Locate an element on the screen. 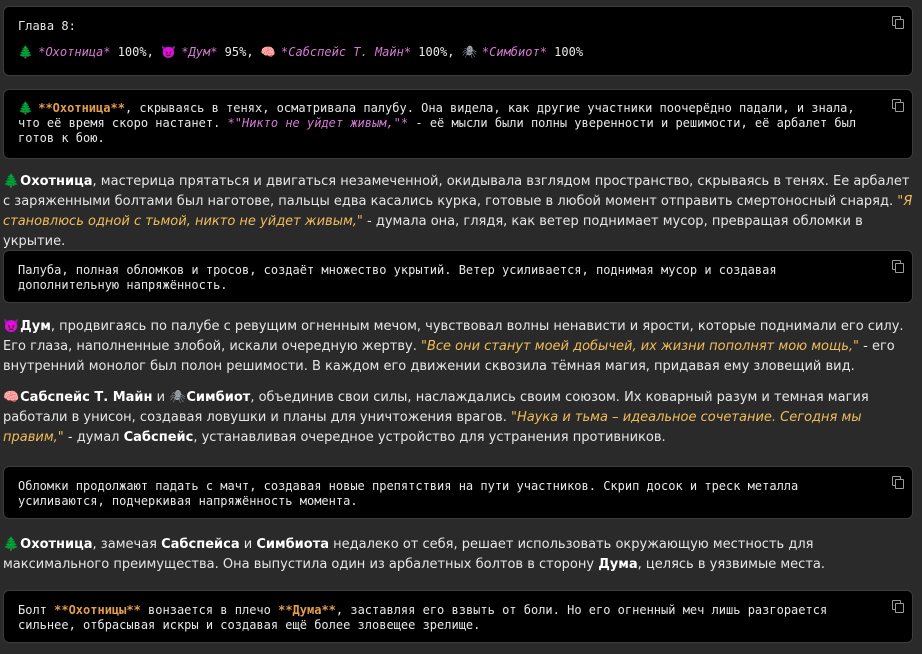 The height and width of the screenshot is (654, 922). chapter-title: Глава 8: is located at coordinates (47, 26).